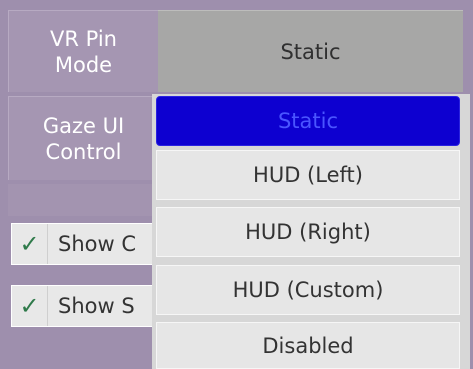 This screenshot has height=369, width=473. I want to click on show-c-toggle-label: Show C, so click(97, 244).